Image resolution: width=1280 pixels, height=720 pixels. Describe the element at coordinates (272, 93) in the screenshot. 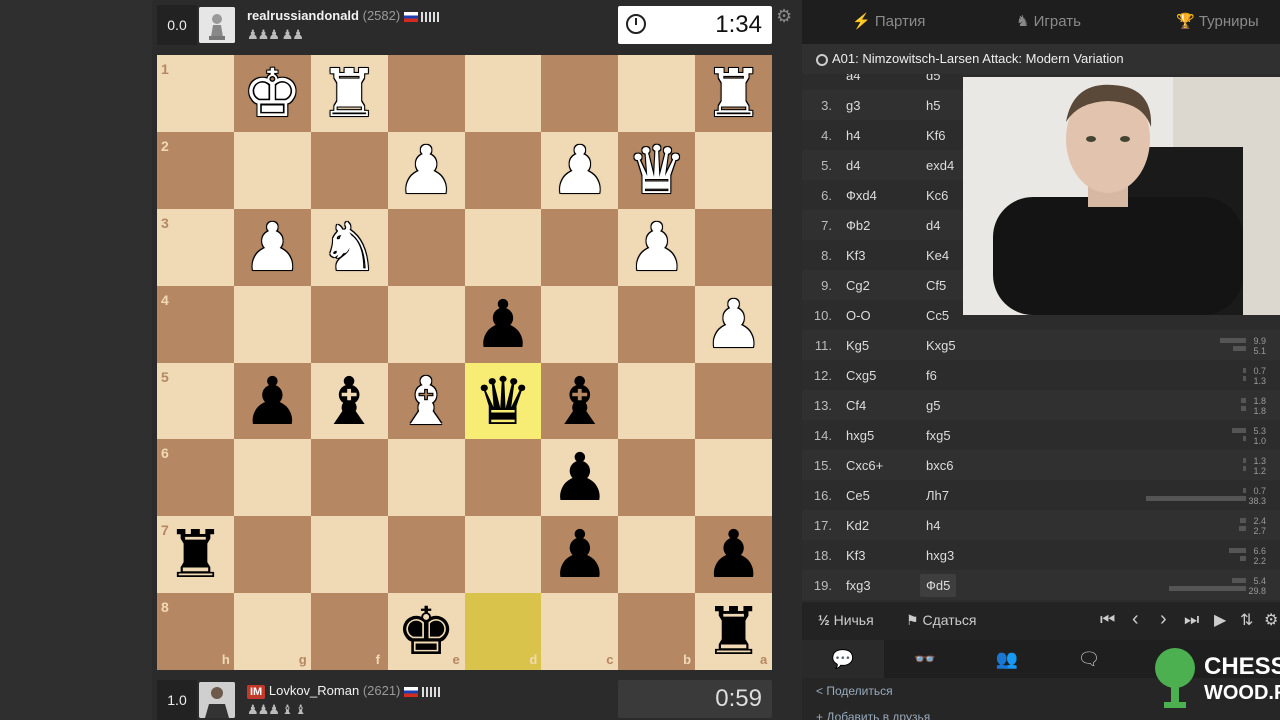

I see `piece-g1: ♚` at that location.